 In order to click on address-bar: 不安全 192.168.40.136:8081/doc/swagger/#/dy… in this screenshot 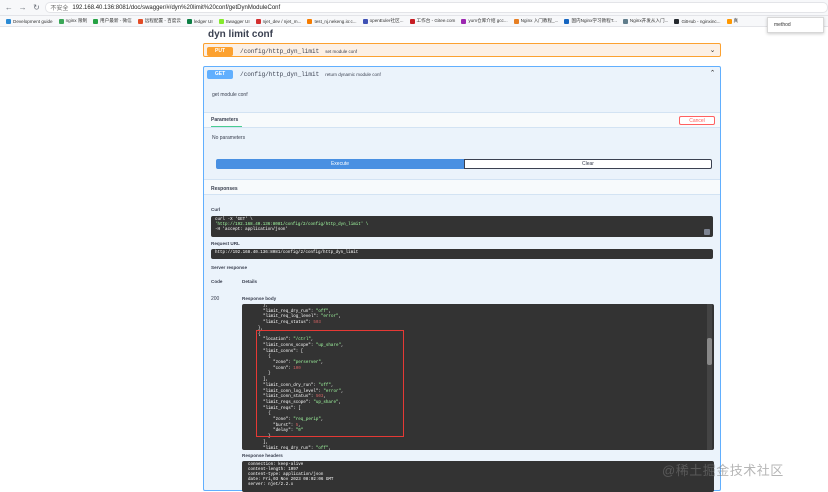, I will do `click(436, 7)`.